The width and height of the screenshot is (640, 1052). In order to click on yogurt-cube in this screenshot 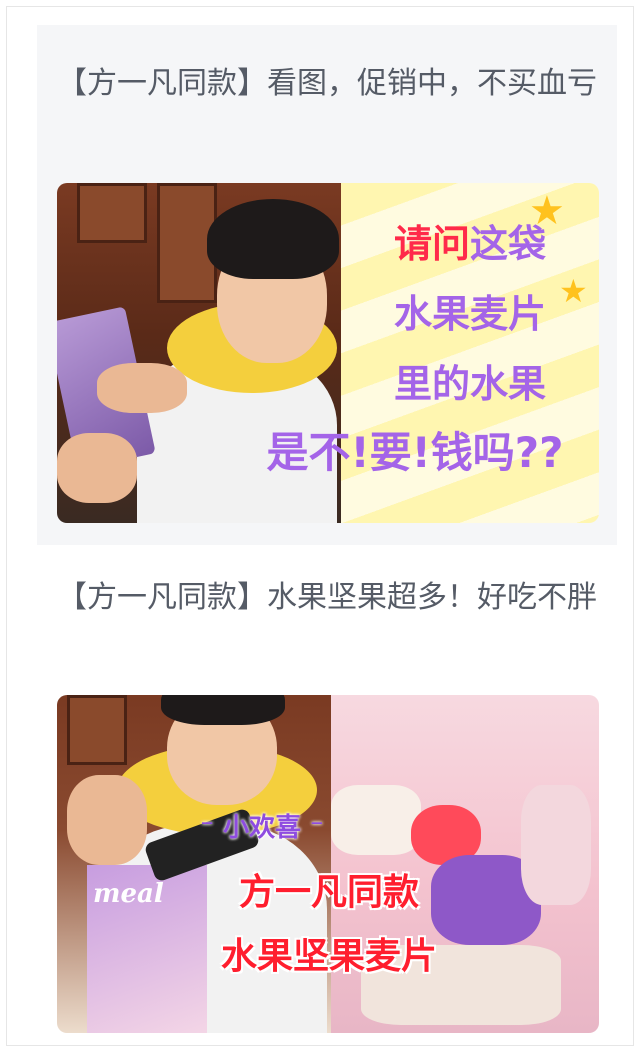, I will do `click(376, 820)`.